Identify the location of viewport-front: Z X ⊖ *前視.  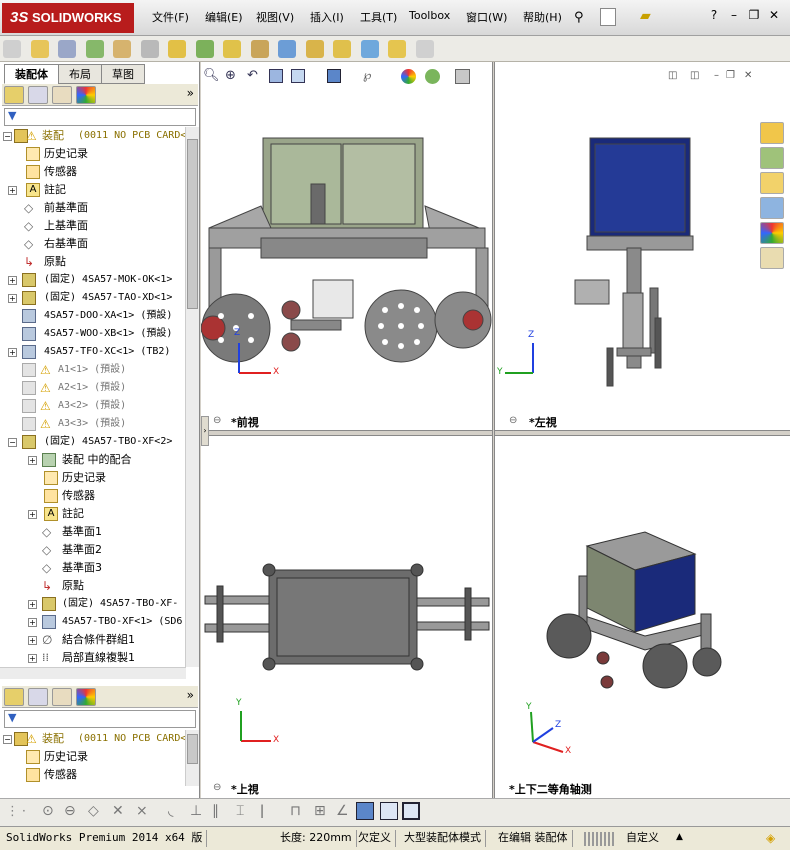
(346, 259).